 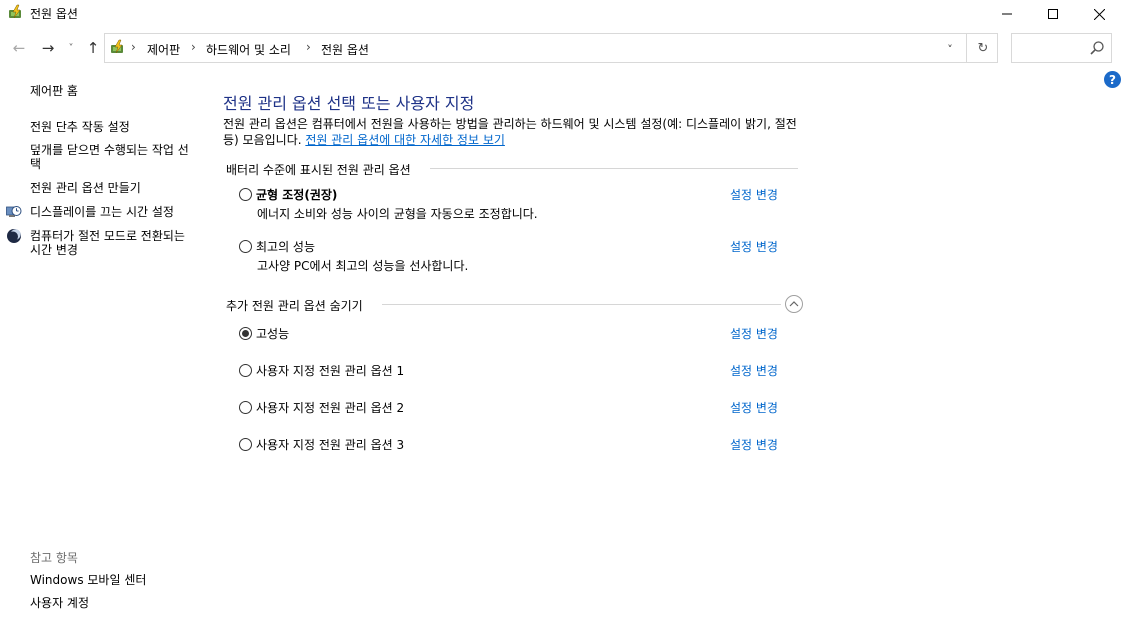 What do you see at coordinates (80, 127) in the screenshot?
I see `sidebar-item-power-button: 전원 단추 작동 설정` at bounding box center [80, 127].